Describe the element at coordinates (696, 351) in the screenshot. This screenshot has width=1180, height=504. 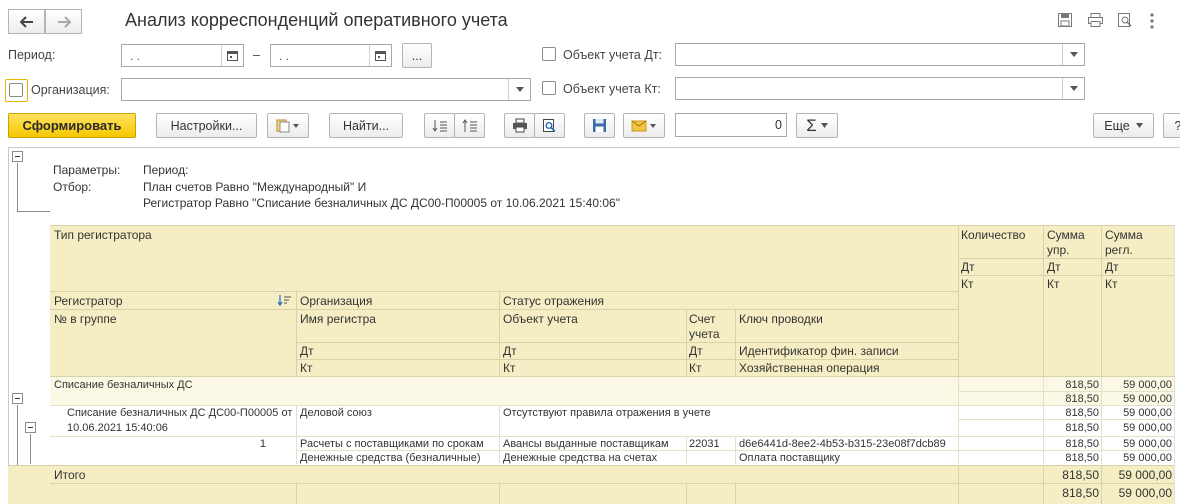
I see `col-account-dt: Дт` at that location.